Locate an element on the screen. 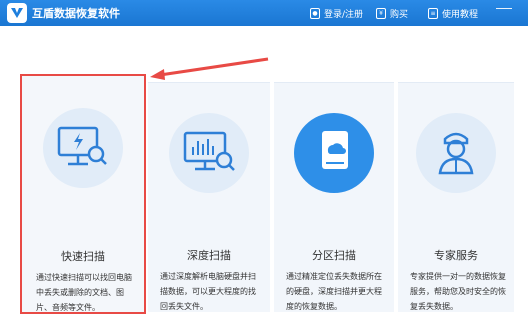  expert-service-icon-circle is located at coordinates (456, 153).